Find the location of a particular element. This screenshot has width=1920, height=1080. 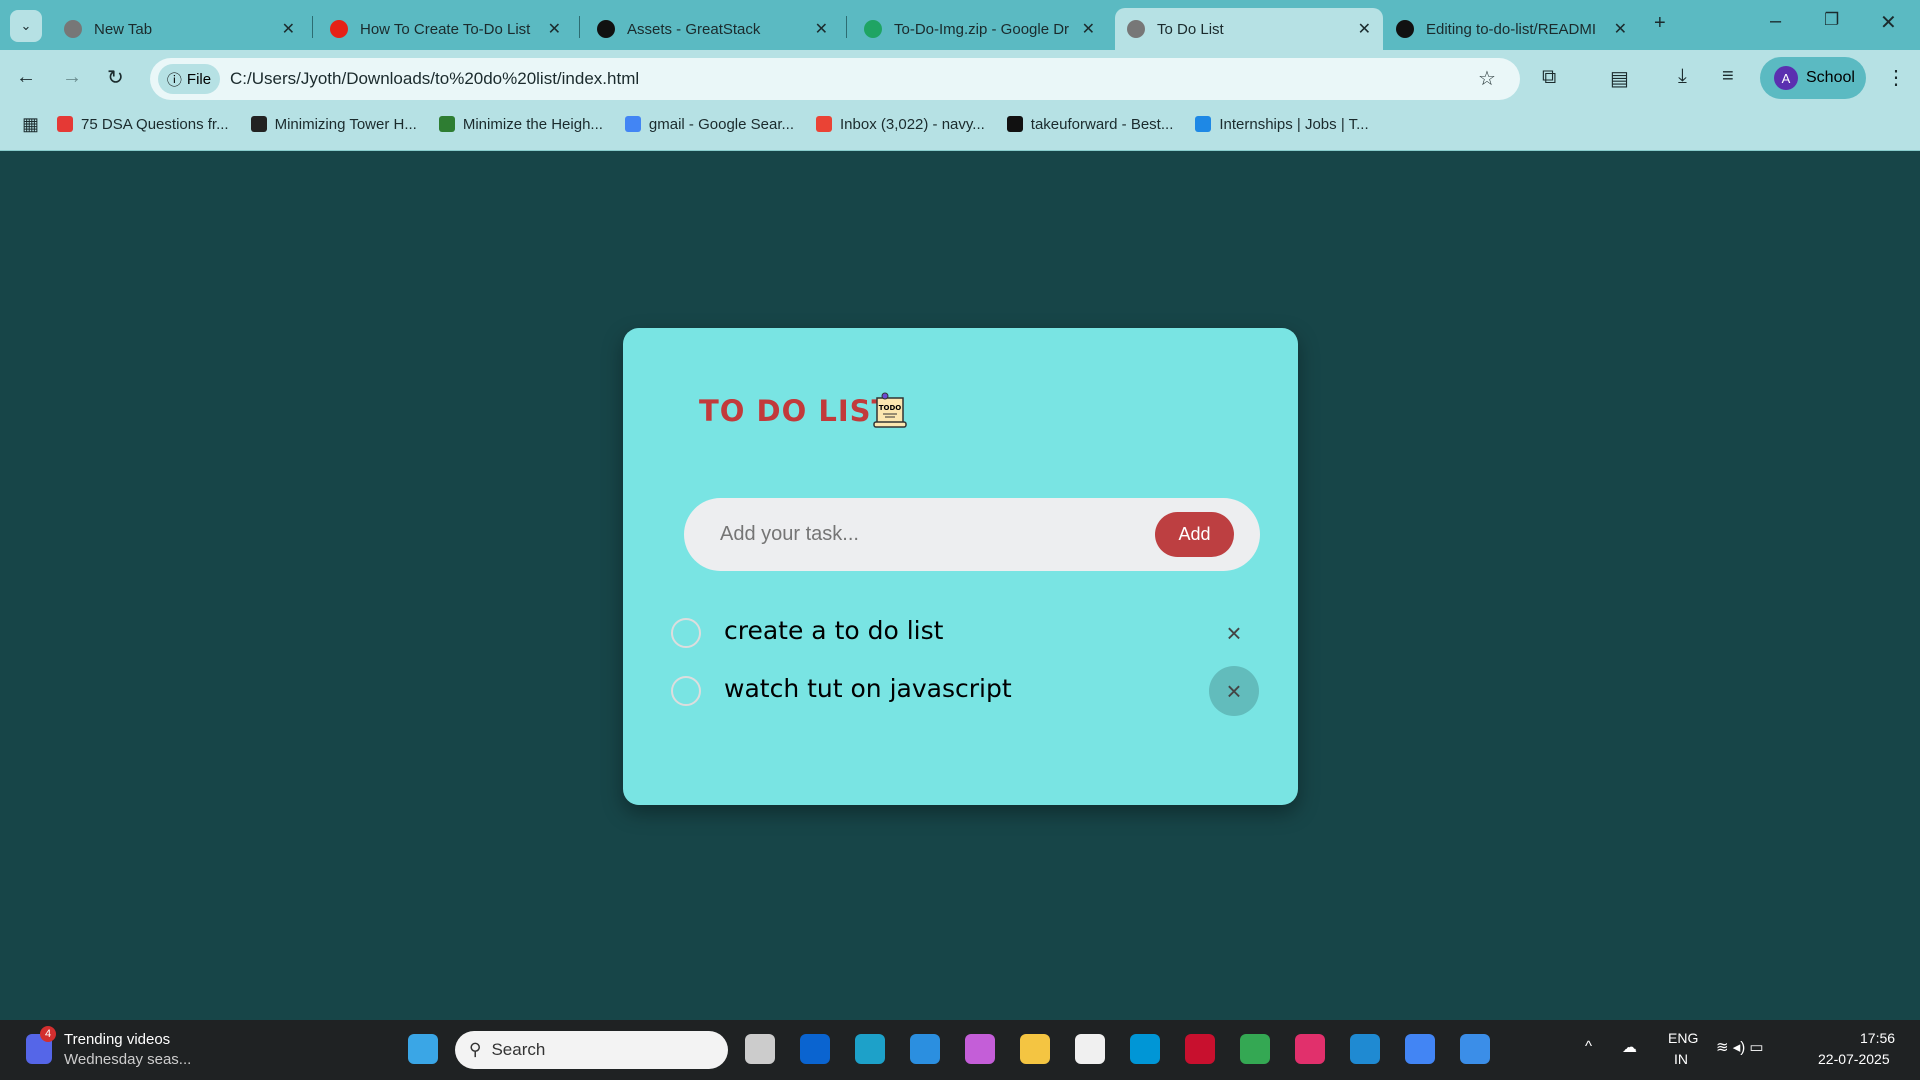

clock-time: 17:56 is located at coordinates (1877, 1038).